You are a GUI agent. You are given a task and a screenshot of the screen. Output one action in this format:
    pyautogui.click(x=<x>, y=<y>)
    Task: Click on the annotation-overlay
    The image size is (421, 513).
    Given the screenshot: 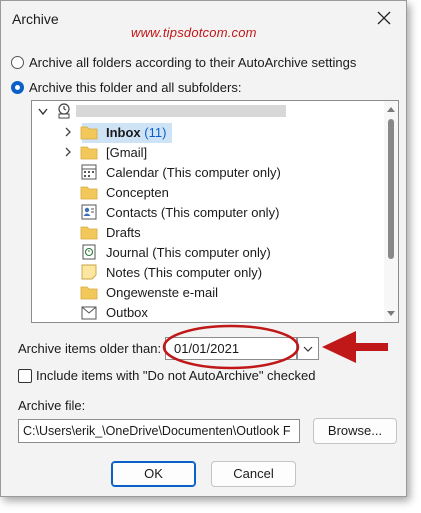 What is the action you would take?
    pyautogui.click(x=275, y=347)
    